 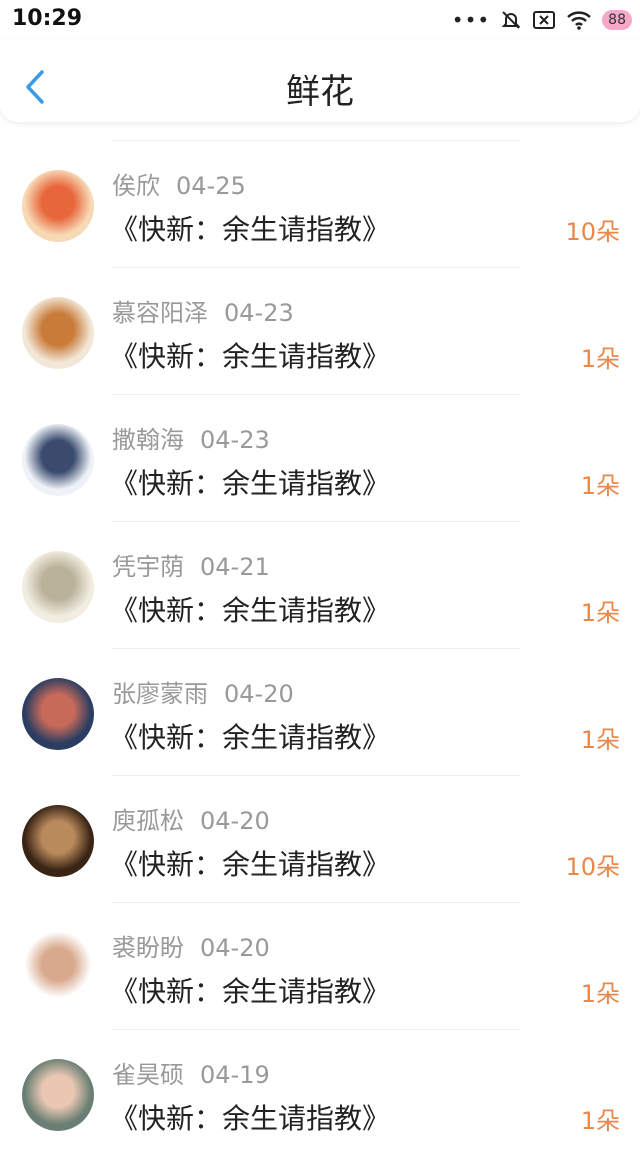 What do you see at coordinates (160, 313) in the screenshot?
I see `user-name: 慕容阳泽` at bounding box center [160, 313].